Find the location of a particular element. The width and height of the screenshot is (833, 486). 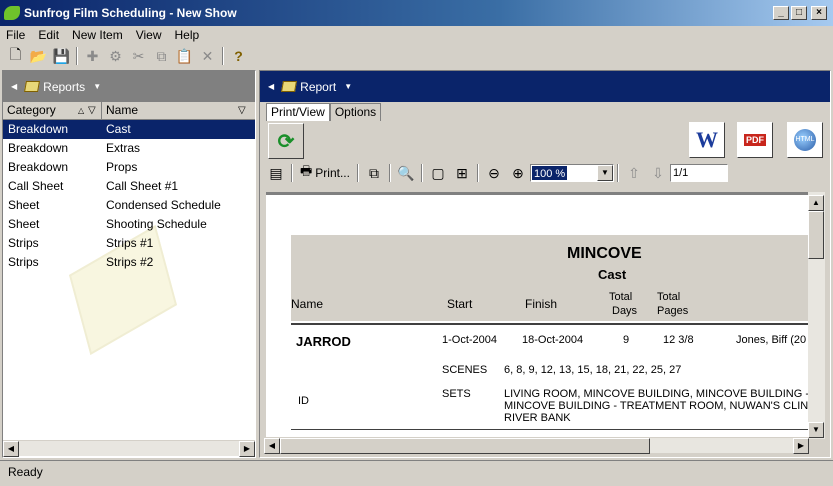

entry-name: JARROD is located at coordinates (323, 341).